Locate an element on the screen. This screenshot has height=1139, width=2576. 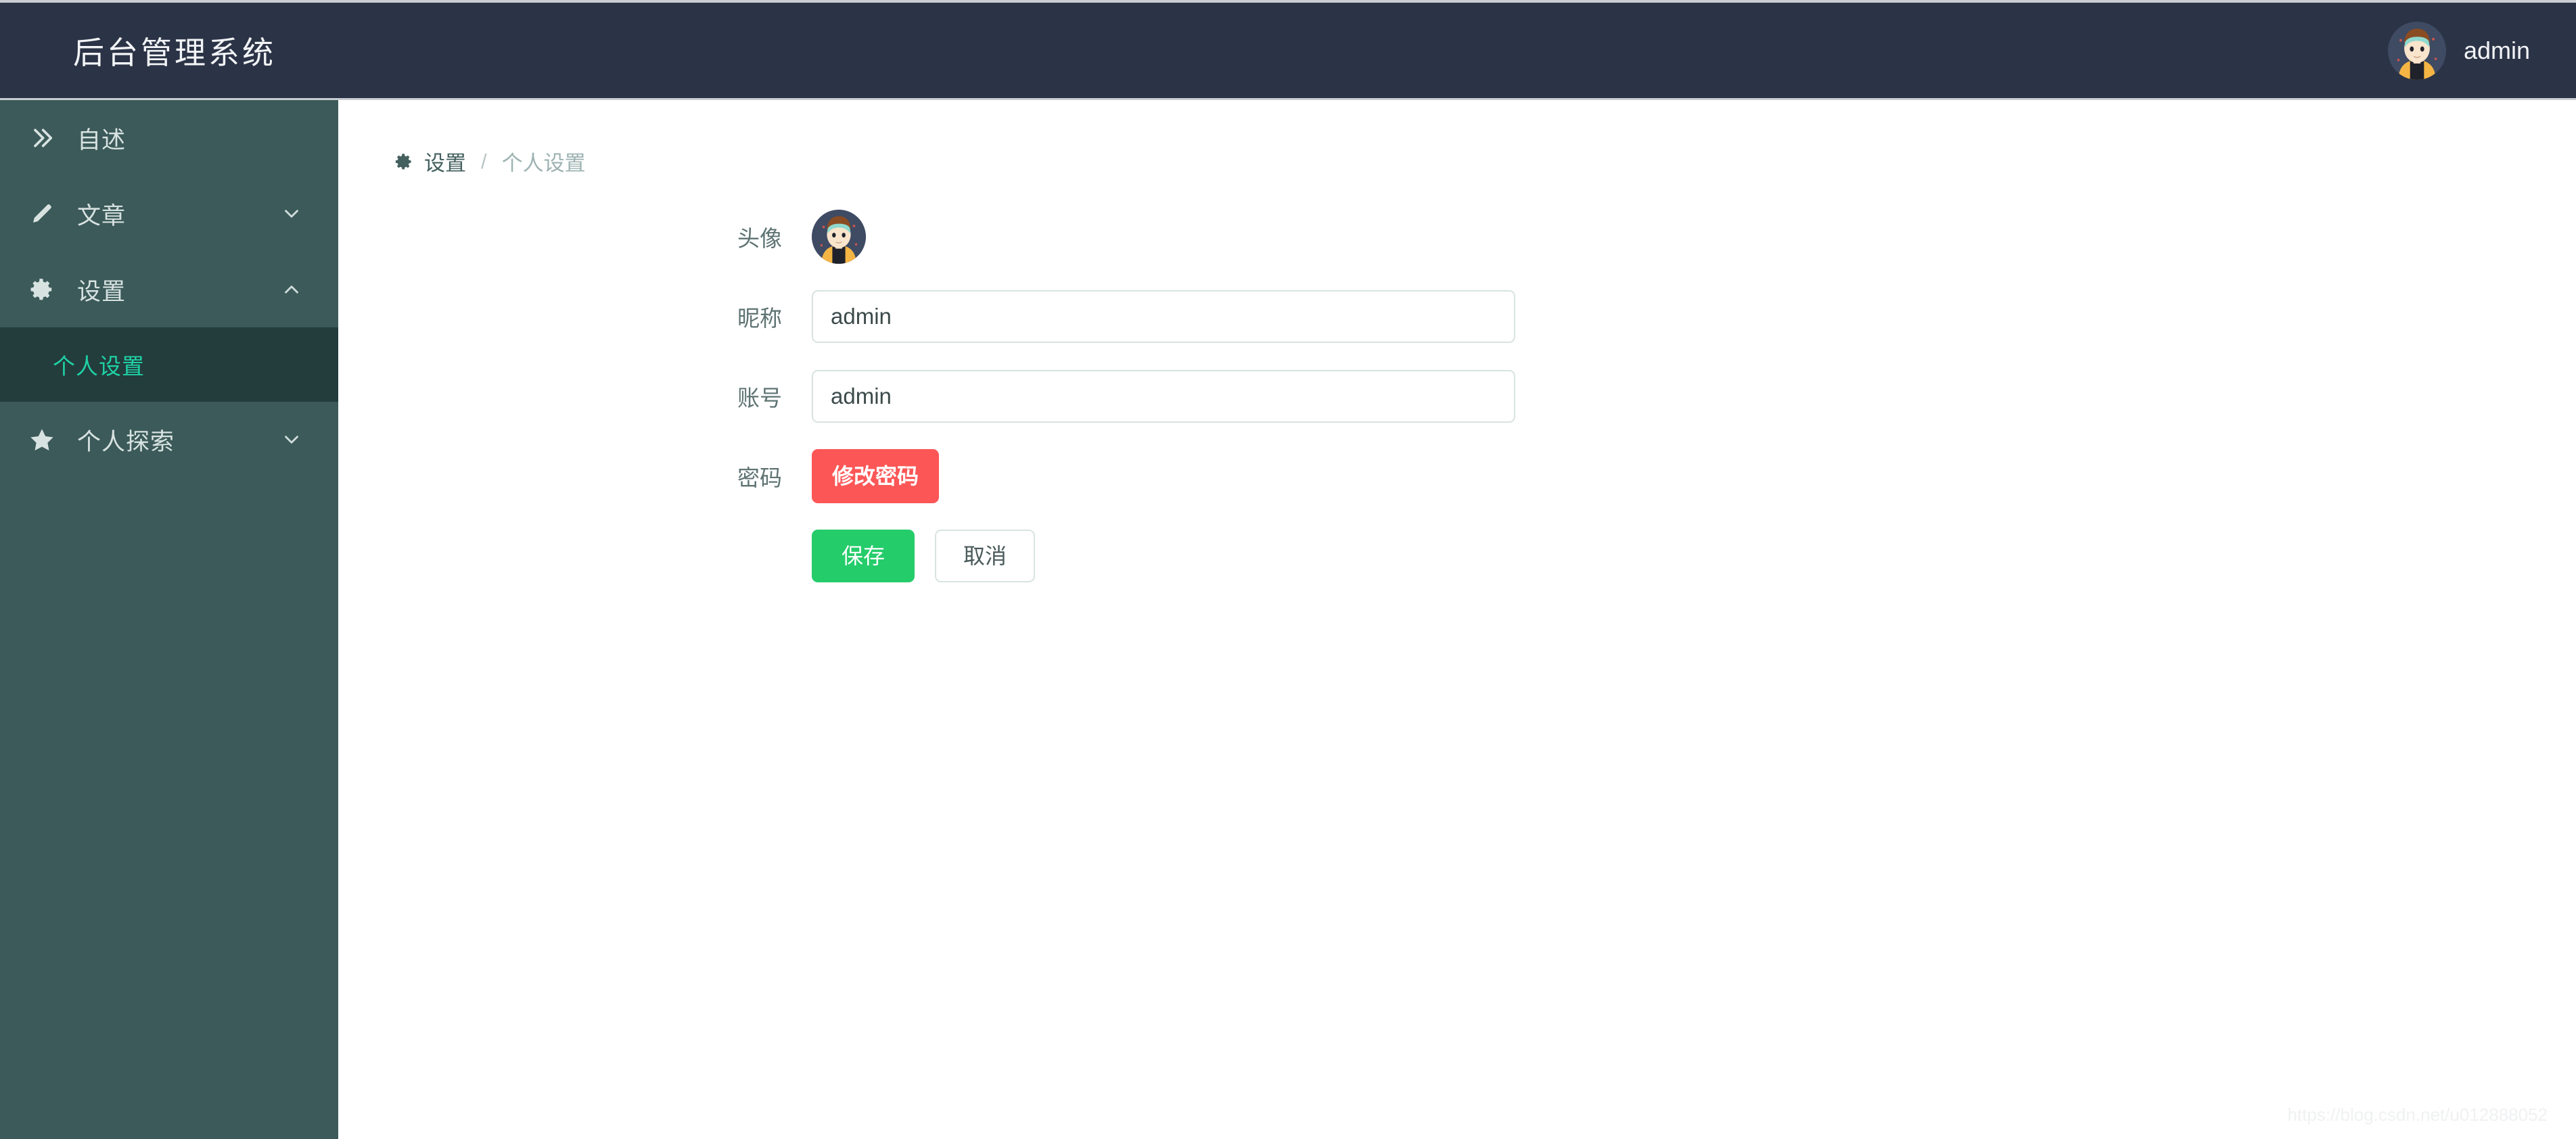
nickname-label: 昵称 is located at coordinates (759, 318).